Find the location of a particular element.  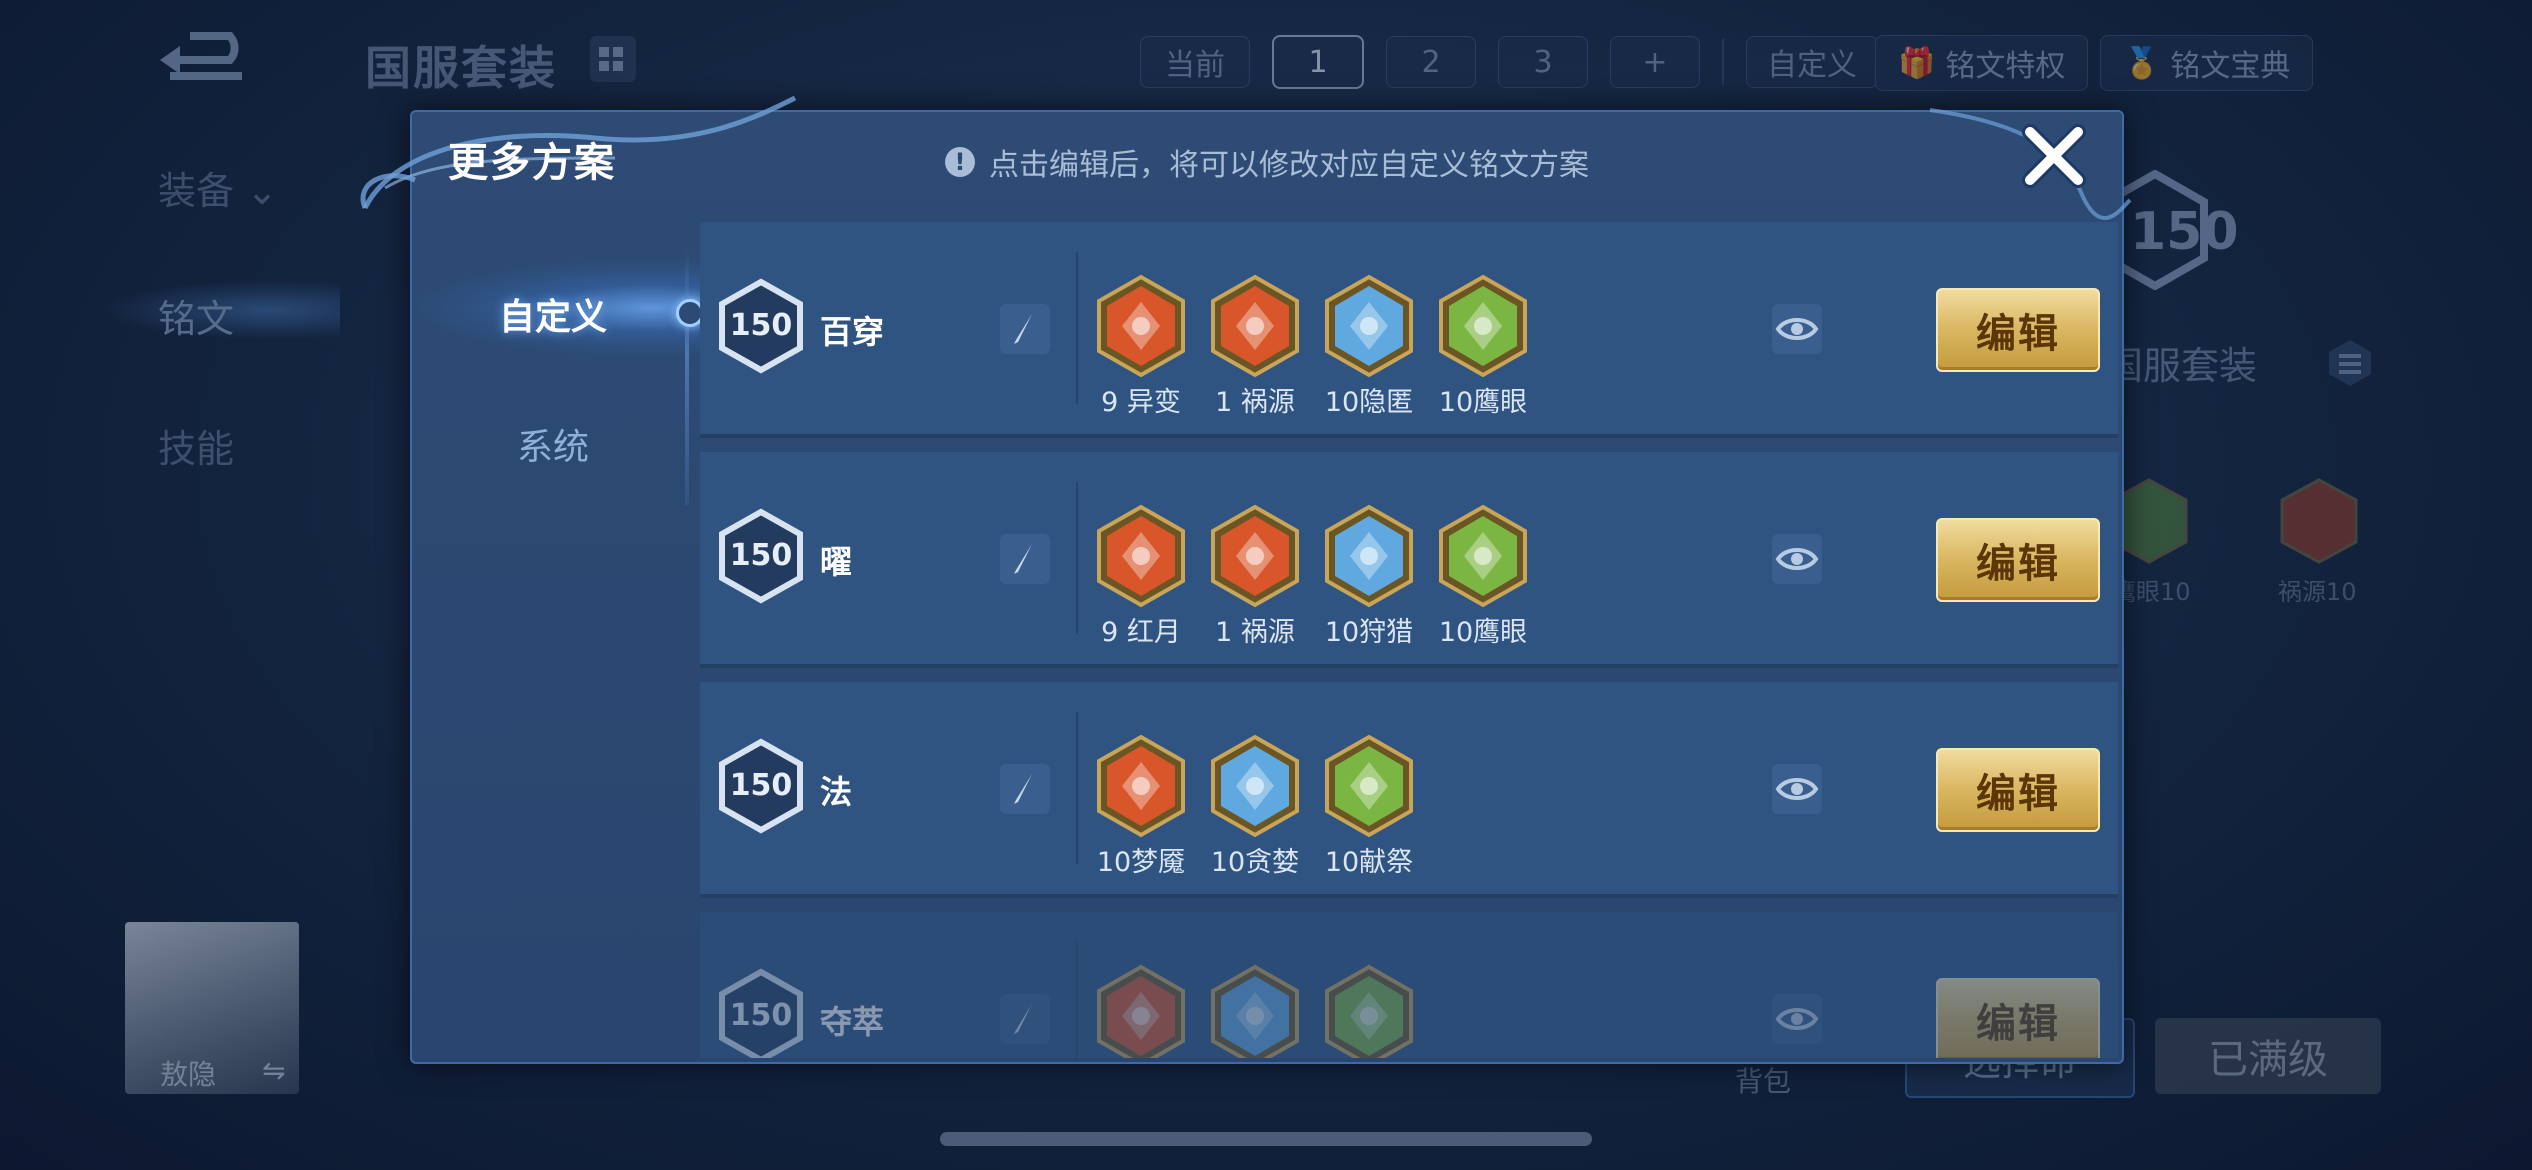

scheme-row: 150 曜 9 红月 1 祸源 10狩猎 10鹰眼 编辑 is located at coordinates (1409, 560).